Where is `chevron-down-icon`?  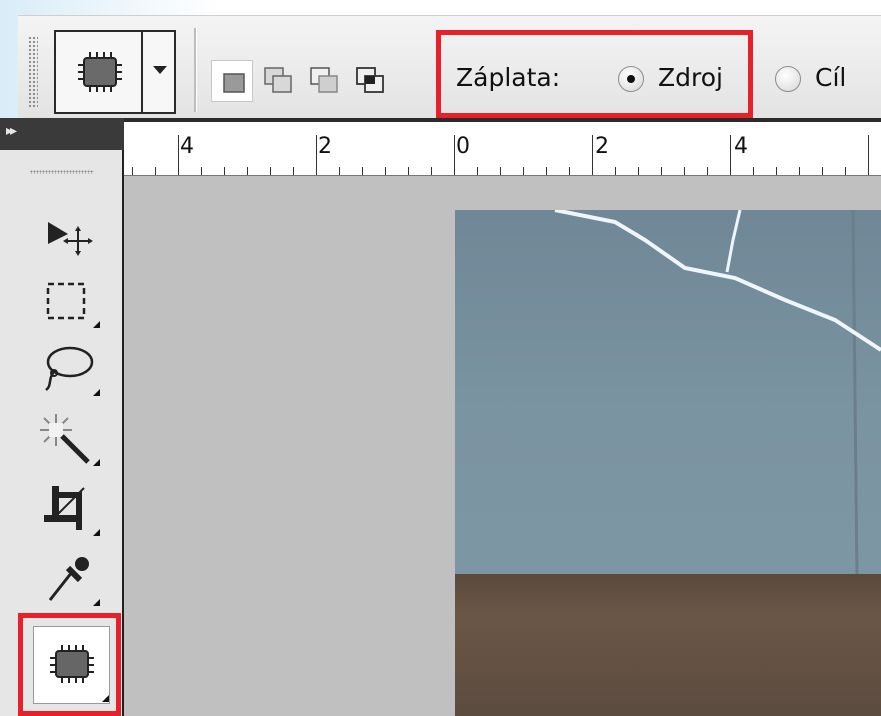 chevron-down-icon is located at coordinates (160, 70).